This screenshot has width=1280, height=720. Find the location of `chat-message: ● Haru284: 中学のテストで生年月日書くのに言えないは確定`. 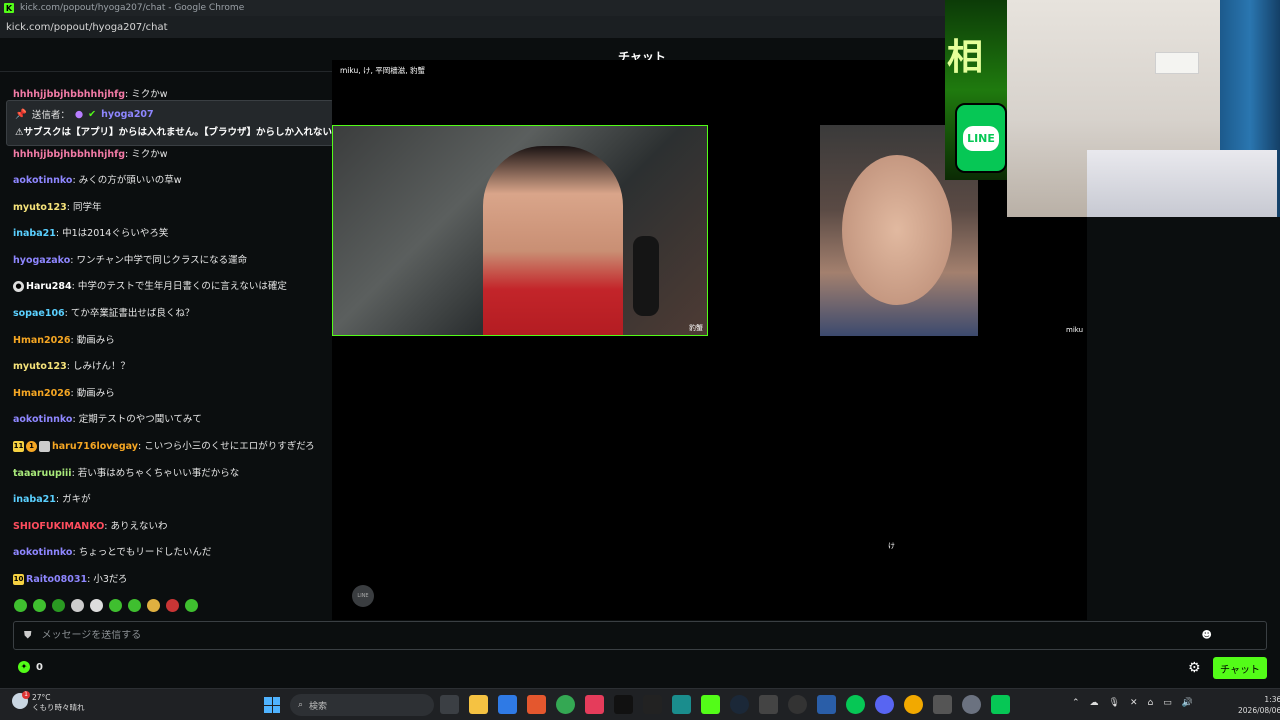

chat-message: ● Haru284: 中学のテストで生年月日書くのに言えないは確定 is located at coordinates (150, 285).